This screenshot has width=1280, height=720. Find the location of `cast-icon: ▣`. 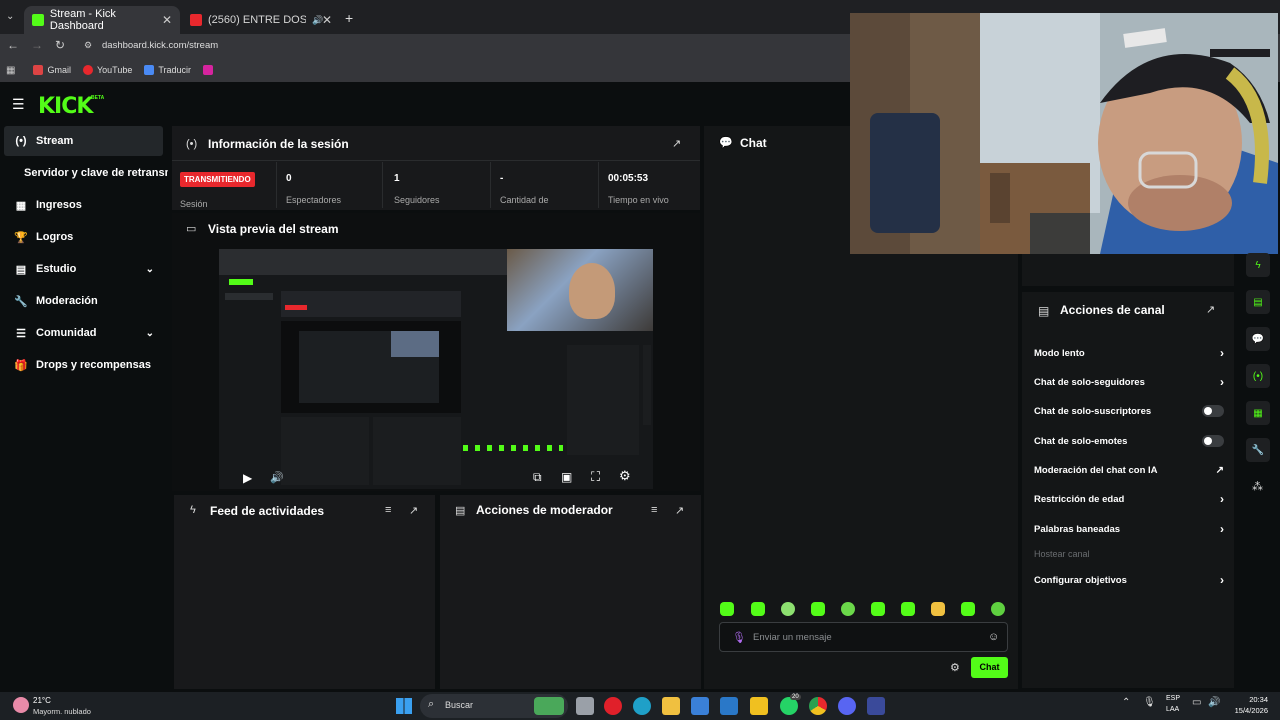

cast-icon: ▣ is located at coordinates (566, 477).